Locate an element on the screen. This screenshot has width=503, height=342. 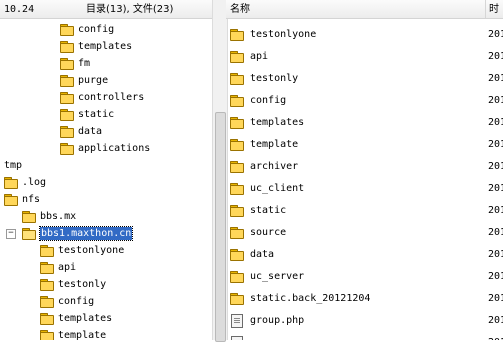
tree-node-label: data is located at coordinates (90, 131).